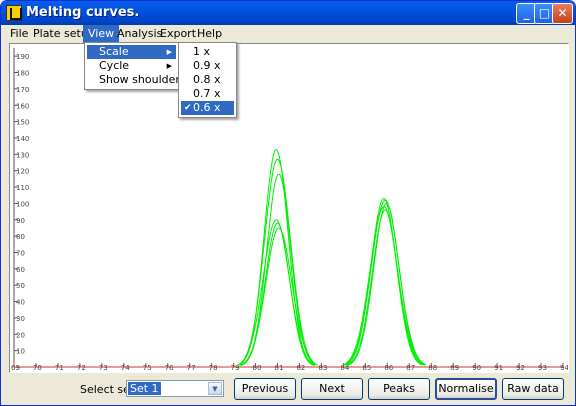 This screenshot has width=576, height=406. I want to click on y-tick-label: 40, so click(20, 303).